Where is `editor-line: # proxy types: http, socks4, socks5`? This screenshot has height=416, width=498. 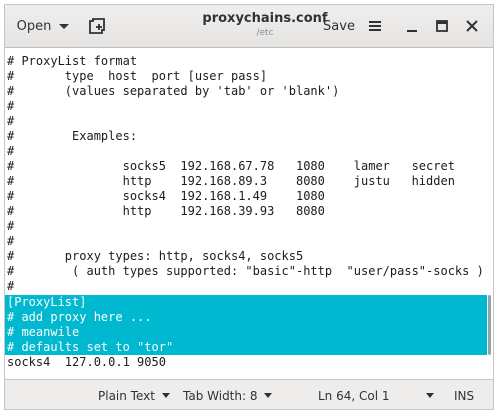 editor-line: # proxy types: http, socks4, socks5 is located at coordinates (155, 256).